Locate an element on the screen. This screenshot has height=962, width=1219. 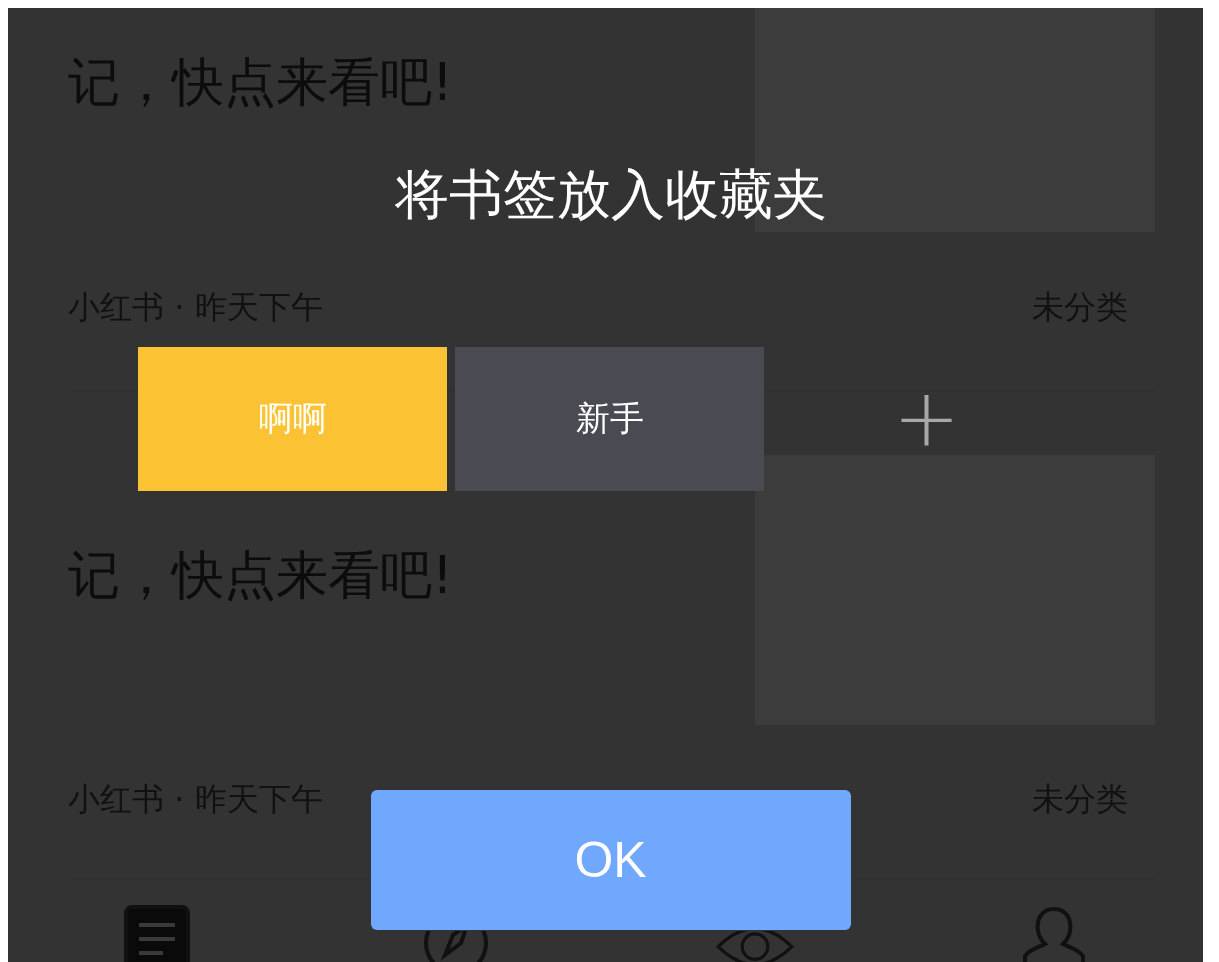
eye-icon is located at coordinates (754, 946).